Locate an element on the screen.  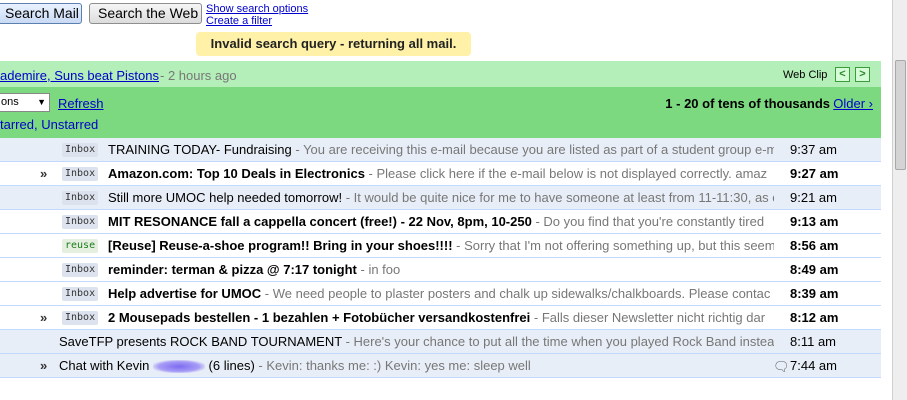
message-subject: reminder: terman & pizza @ 7:17 tonight is located at coordinates (232, 269).